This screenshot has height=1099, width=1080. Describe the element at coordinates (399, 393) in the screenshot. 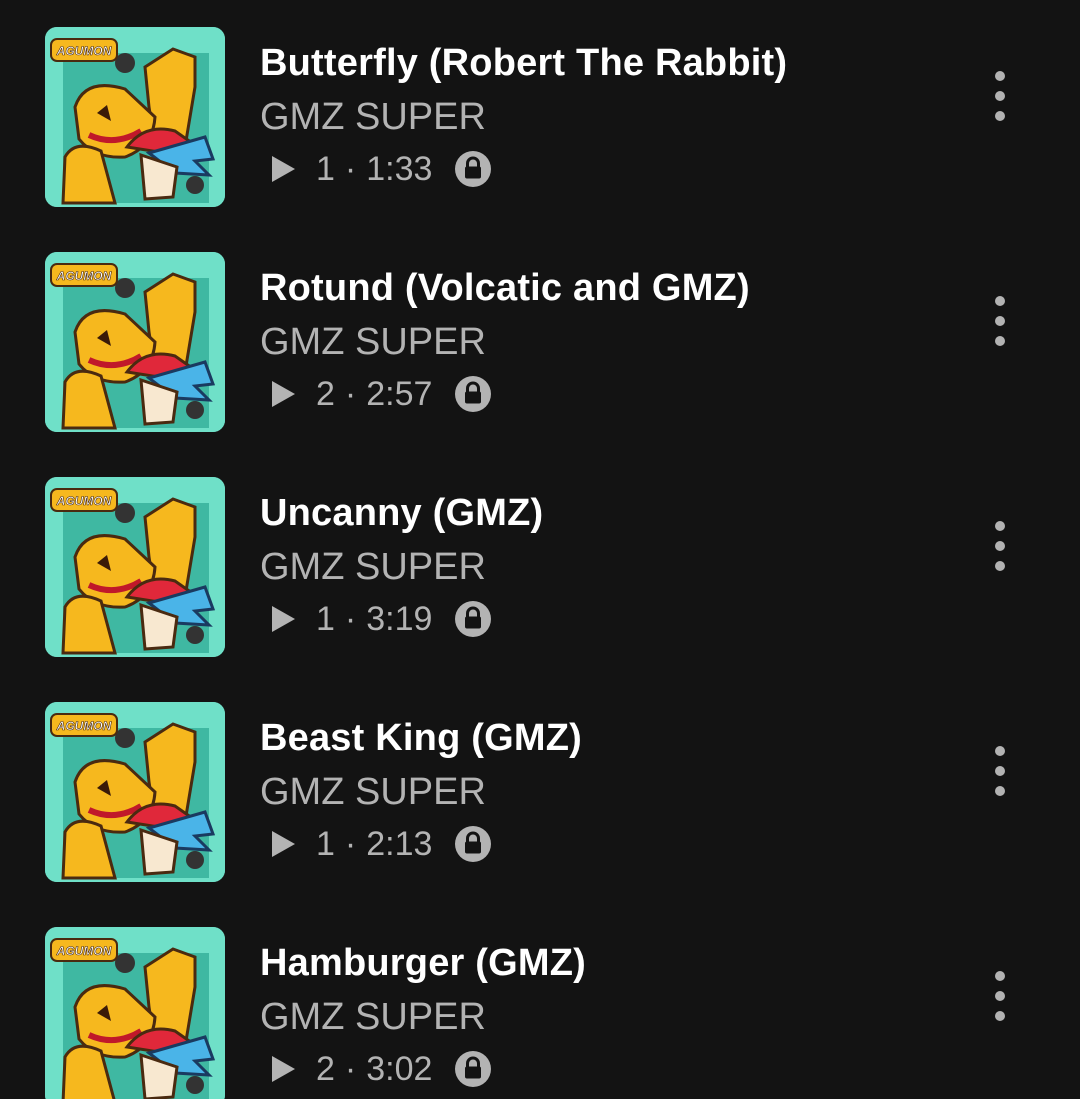

I see `track-duration: 2:57` at that location.